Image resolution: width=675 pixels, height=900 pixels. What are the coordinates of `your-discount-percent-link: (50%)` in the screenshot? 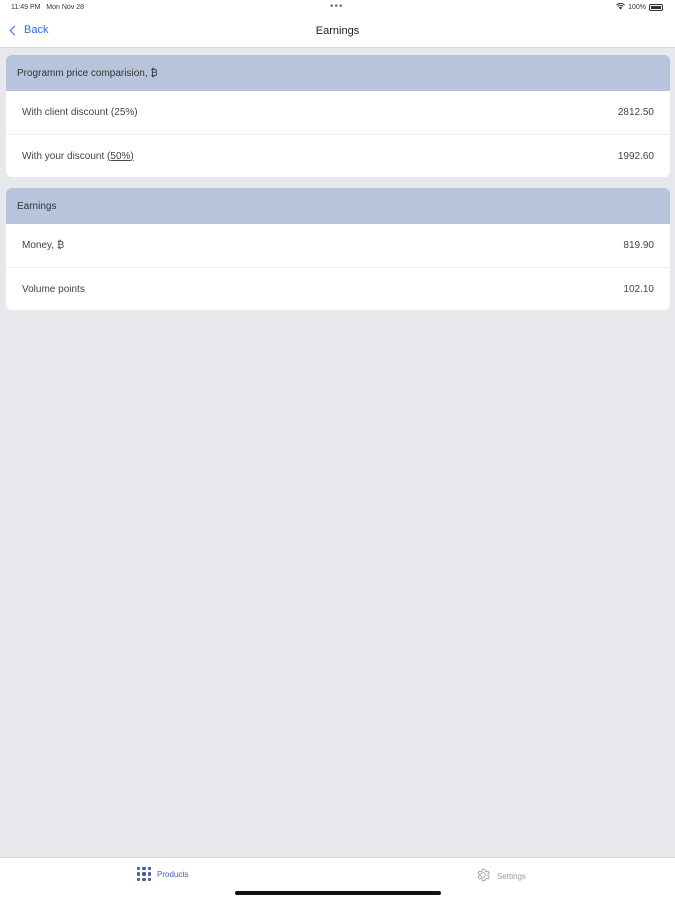 It's located at (120, 156).